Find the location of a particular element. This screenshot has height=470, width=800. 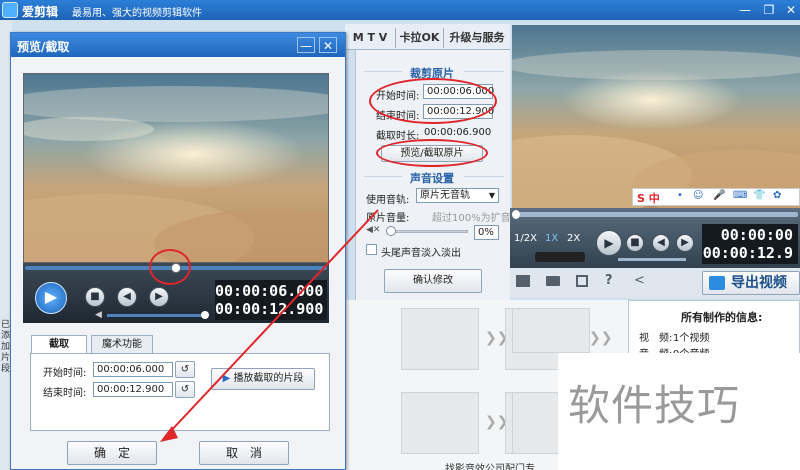

dialog-seek-handle is located at coordinates (176, 268).